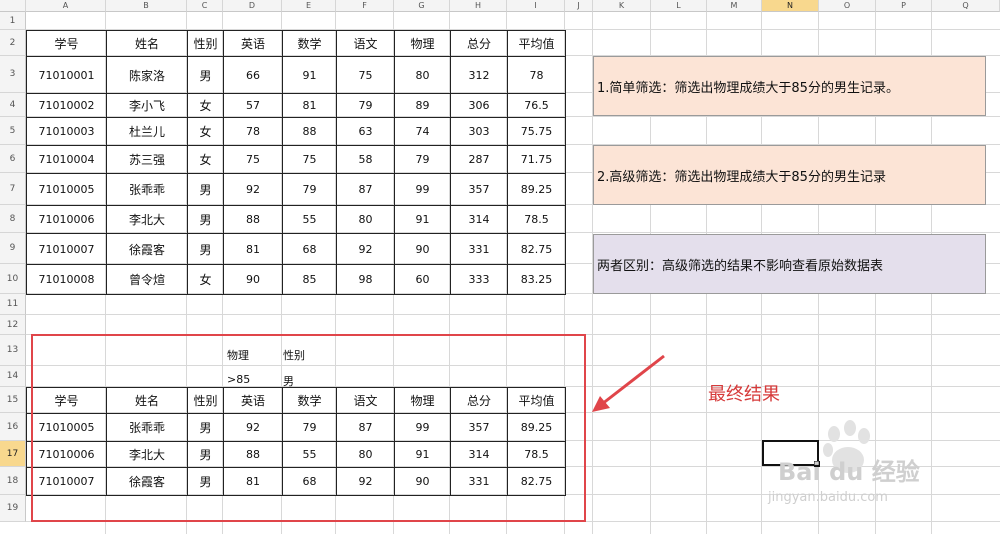 The width and height of the screenshot is (1000, 534). Describe the element at coordinates (146, 6) in the screenshot. I see `column-header-b: B` at that location.